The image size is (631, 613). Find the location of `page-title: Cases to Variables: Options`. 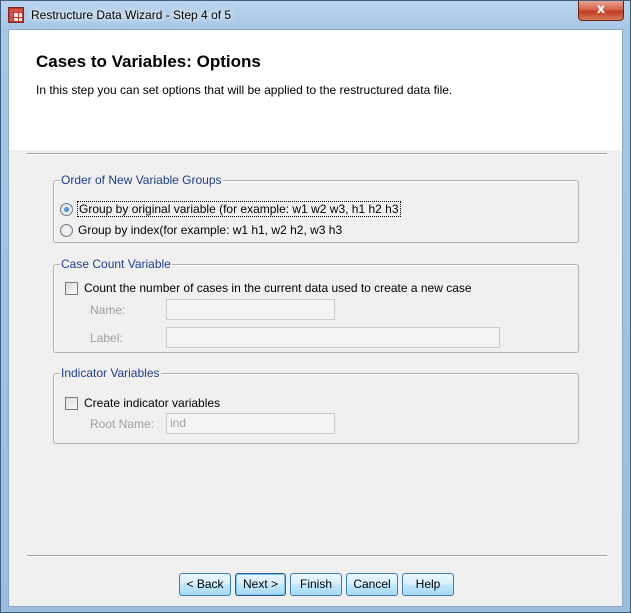

page-title: Cases to Variables: Options is located at coordinates (148, 61).